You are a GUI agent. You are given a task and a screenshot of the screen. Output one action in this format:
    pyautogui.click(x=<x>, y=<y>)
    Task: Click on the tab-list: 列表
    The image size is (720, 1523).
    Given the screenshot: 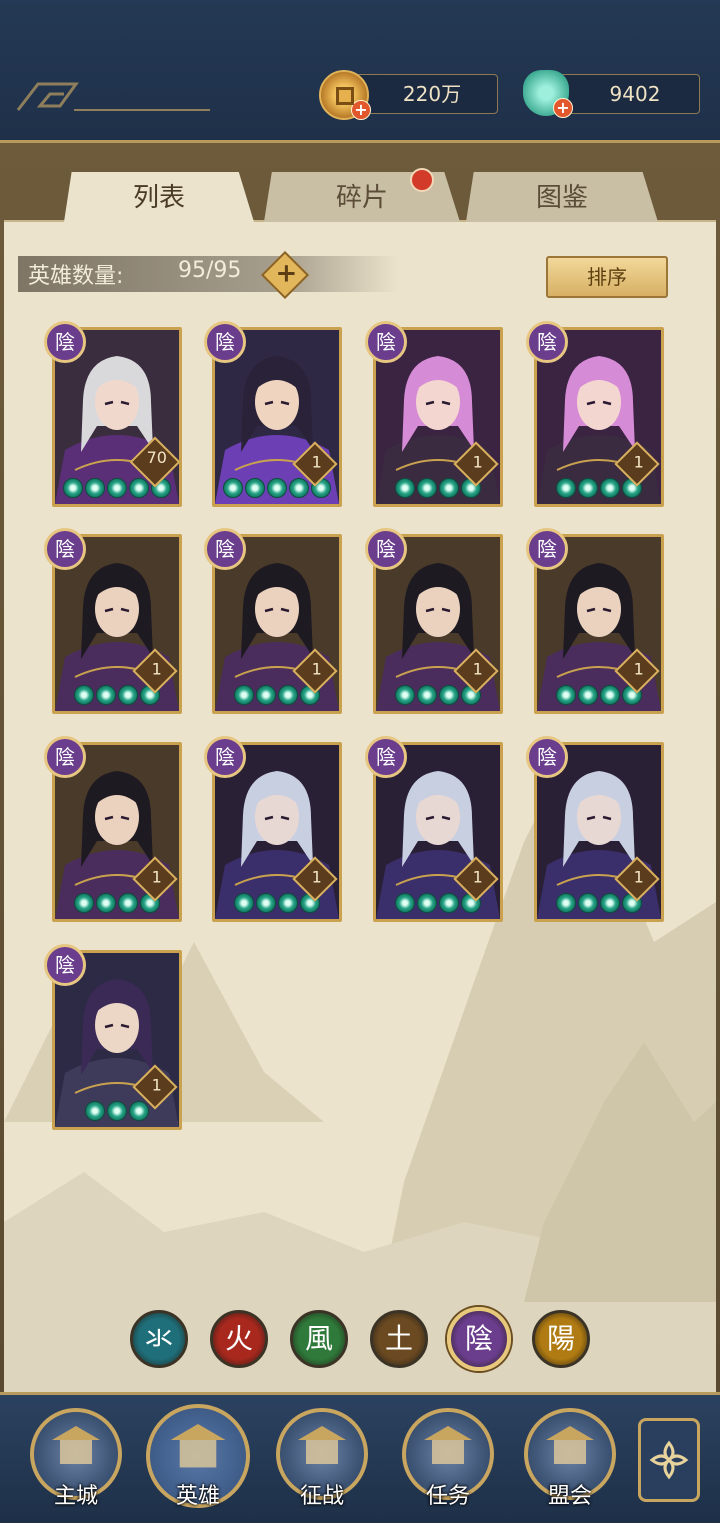 What is the action you would take?
    pyautogui.click(x=159, y=197)
    